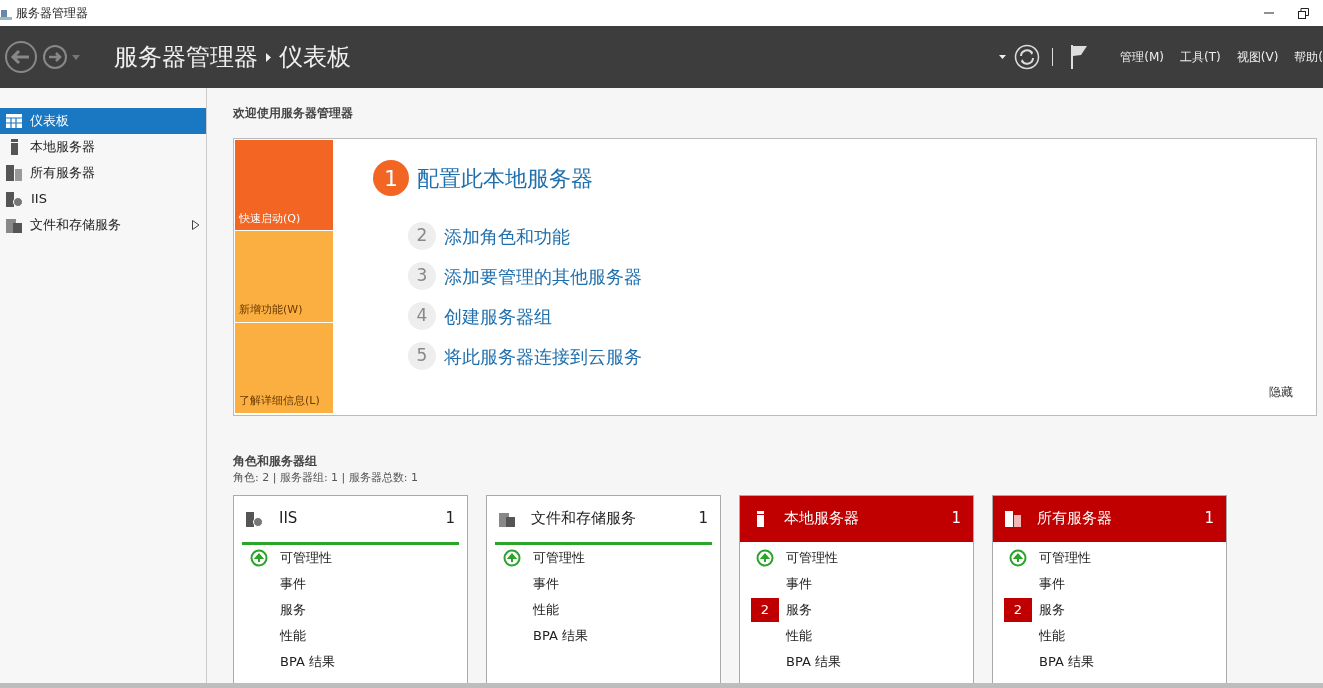 The height and width of the screenshot is (688, 1323). I want to click on back-icon, so click(21, 57).